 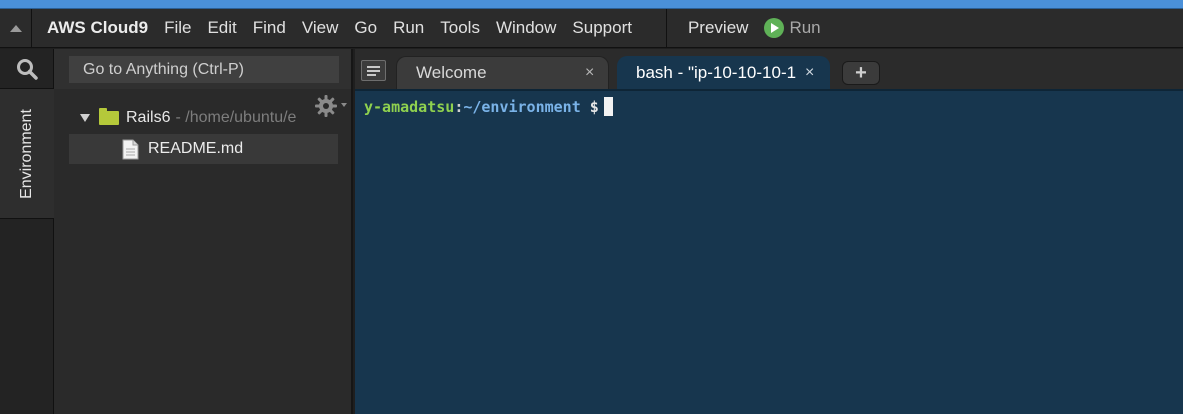 I want to click on menu-support: Support, so click(x=602, y=28).